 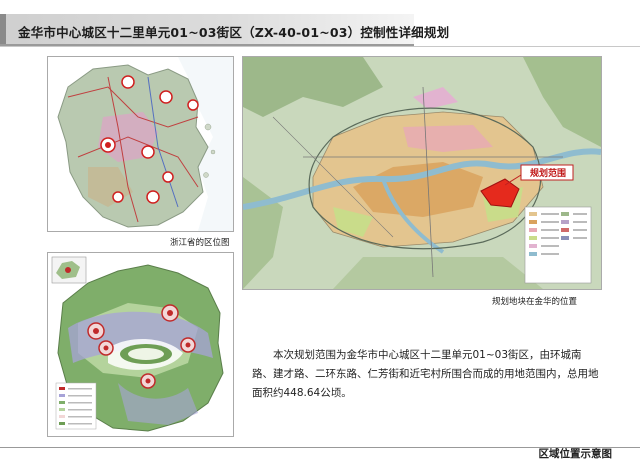 I want to click on page-title: 金华市中心城区十二里单元01~03街区（ZX-40-01~03）控制性详细规划, so click(x=234, y=32).